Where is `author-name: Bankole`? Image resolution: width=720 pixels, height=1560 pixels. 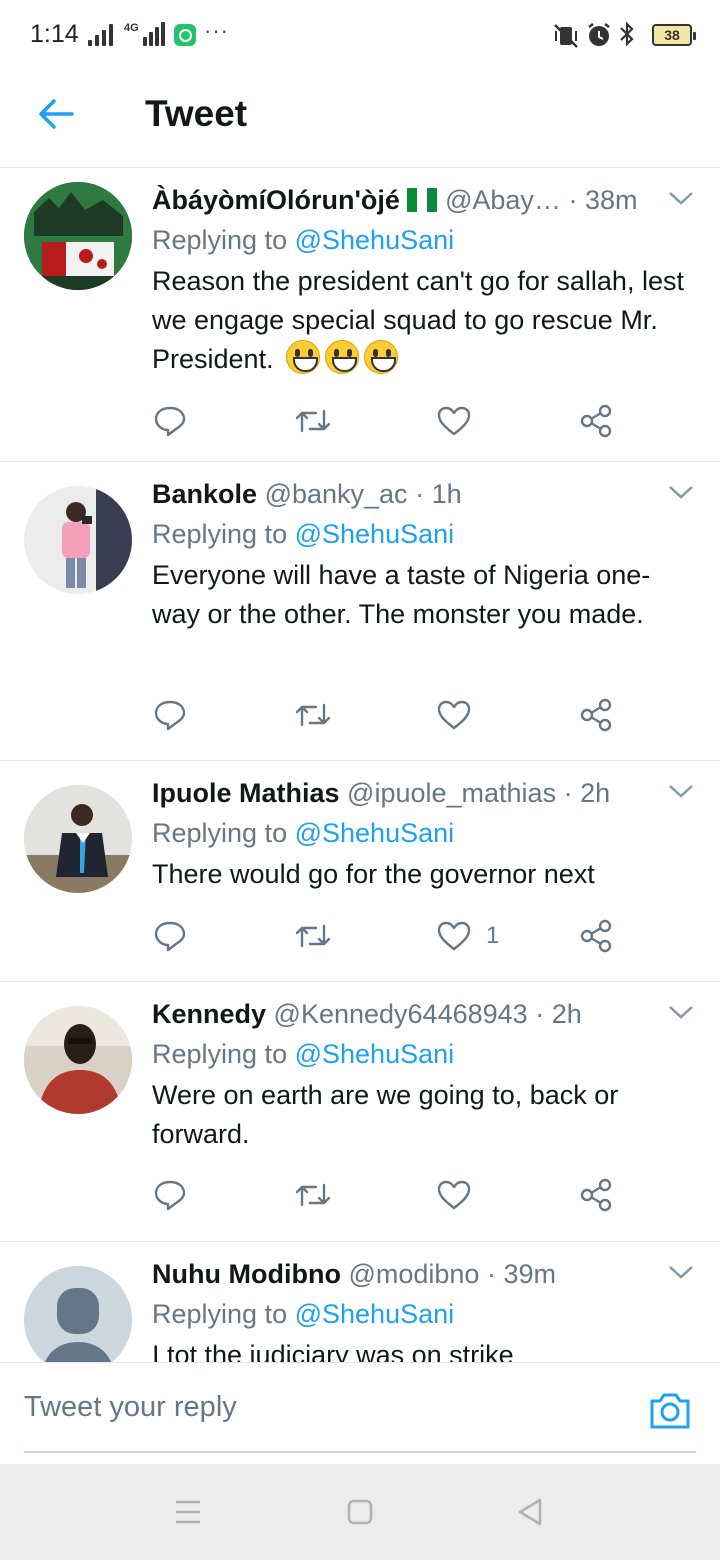
author-name: Bankole is located at coordinates (204, 494).